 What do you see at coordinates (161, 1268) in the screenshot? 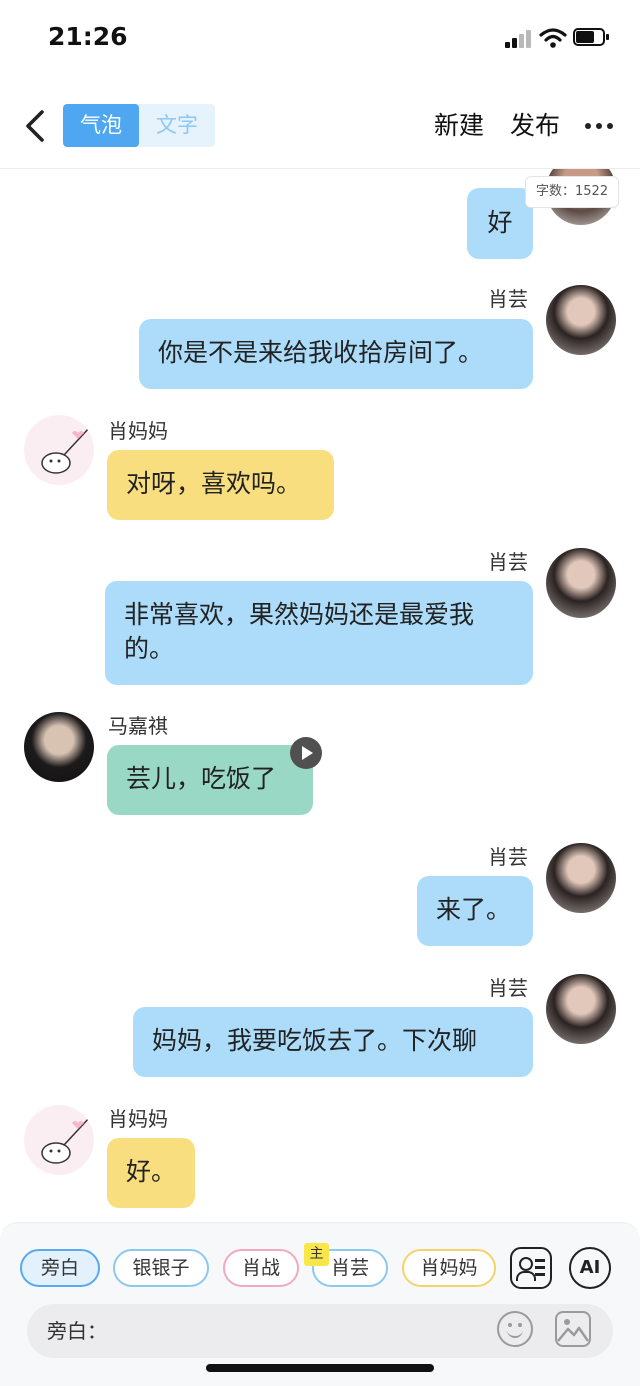
I see `role-chip-yinyinzi: 银银子` at bounding box center [161, 1268].